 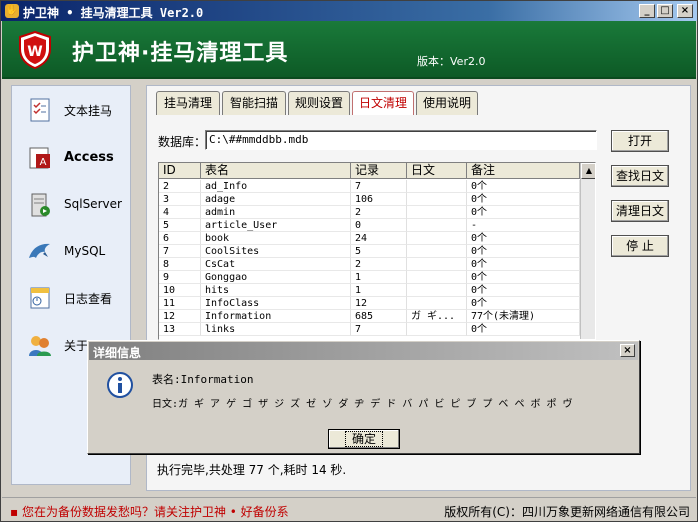 I want to click on dialog-title: 详细信息, so click(x=117, y=353).